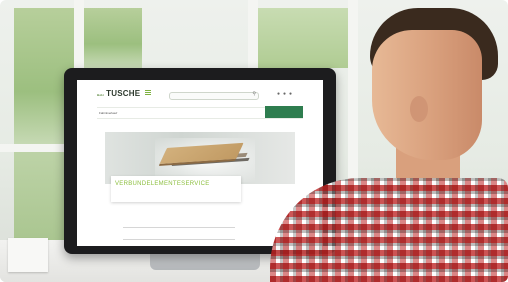  Describe the element at coordinates (214, 95) in the screenshot. I see `search-input: ⚲` at that location.